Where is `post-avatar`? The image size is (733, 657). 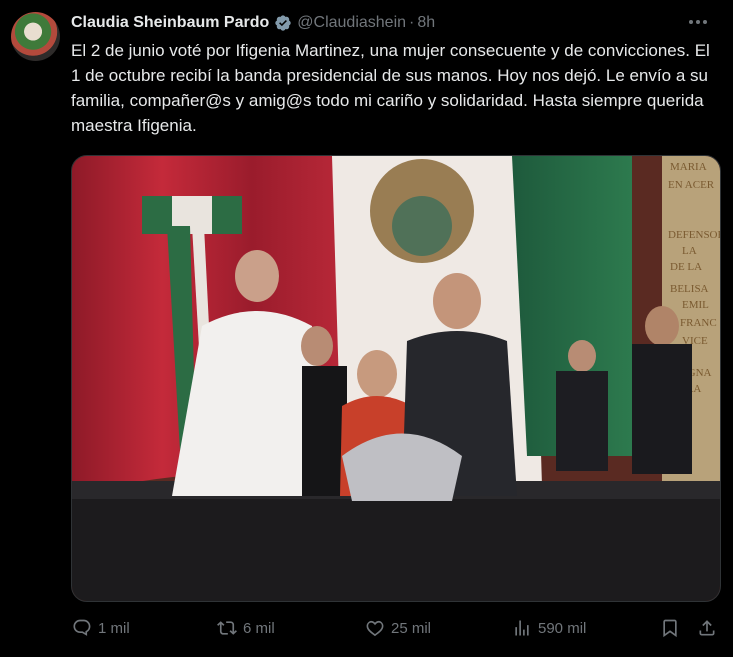
post-avatar is located at coordinates (35, 36).